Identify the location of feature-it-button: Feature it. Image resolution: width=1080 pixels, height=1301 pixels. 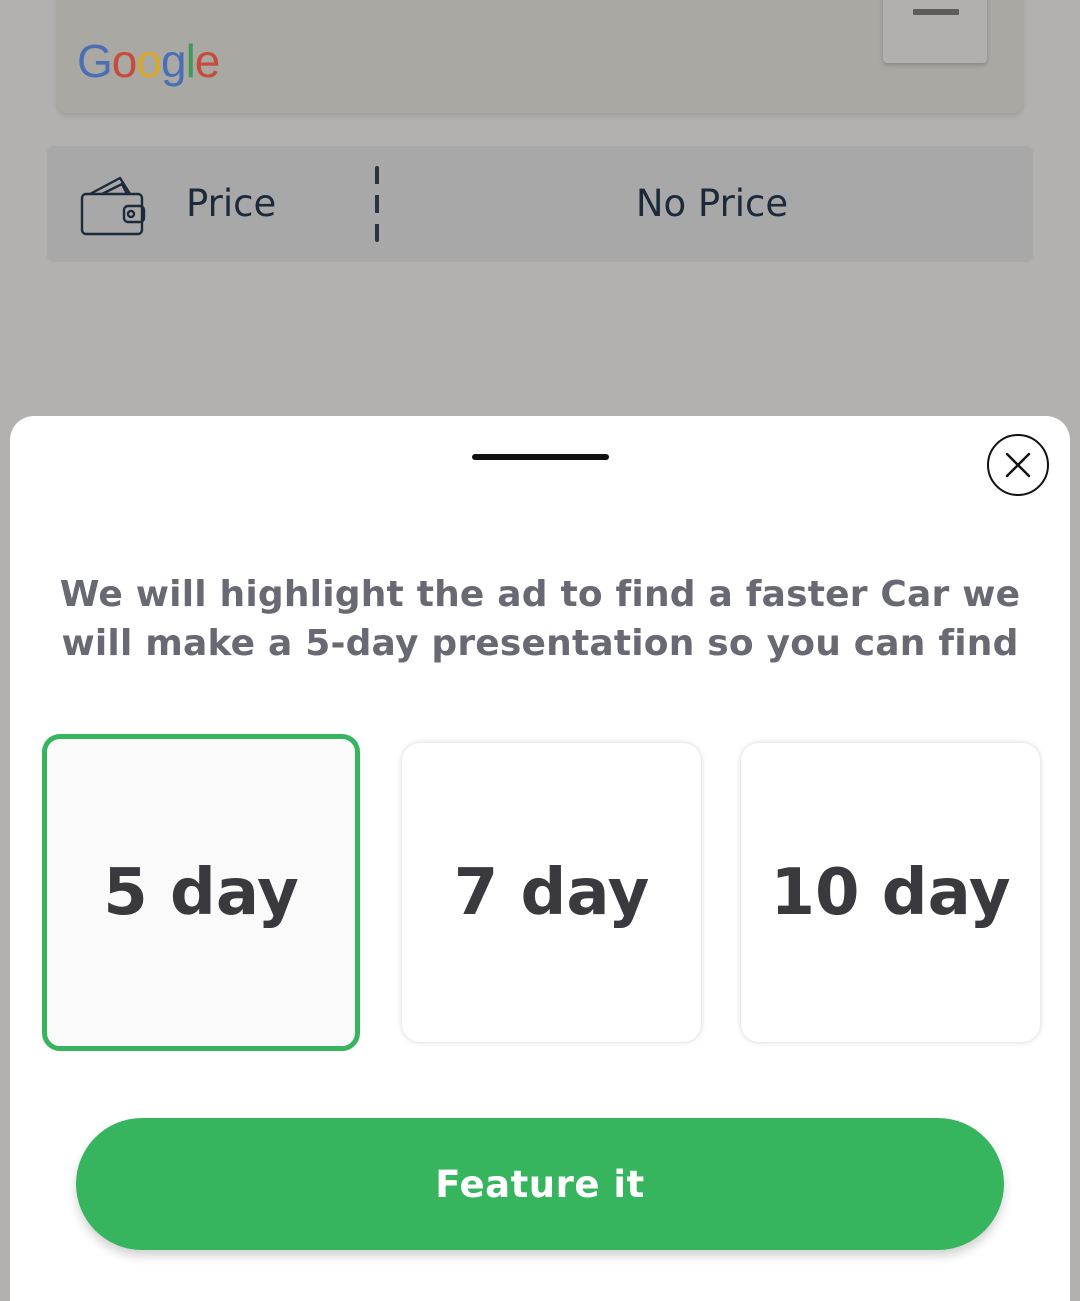
(540, 1184).